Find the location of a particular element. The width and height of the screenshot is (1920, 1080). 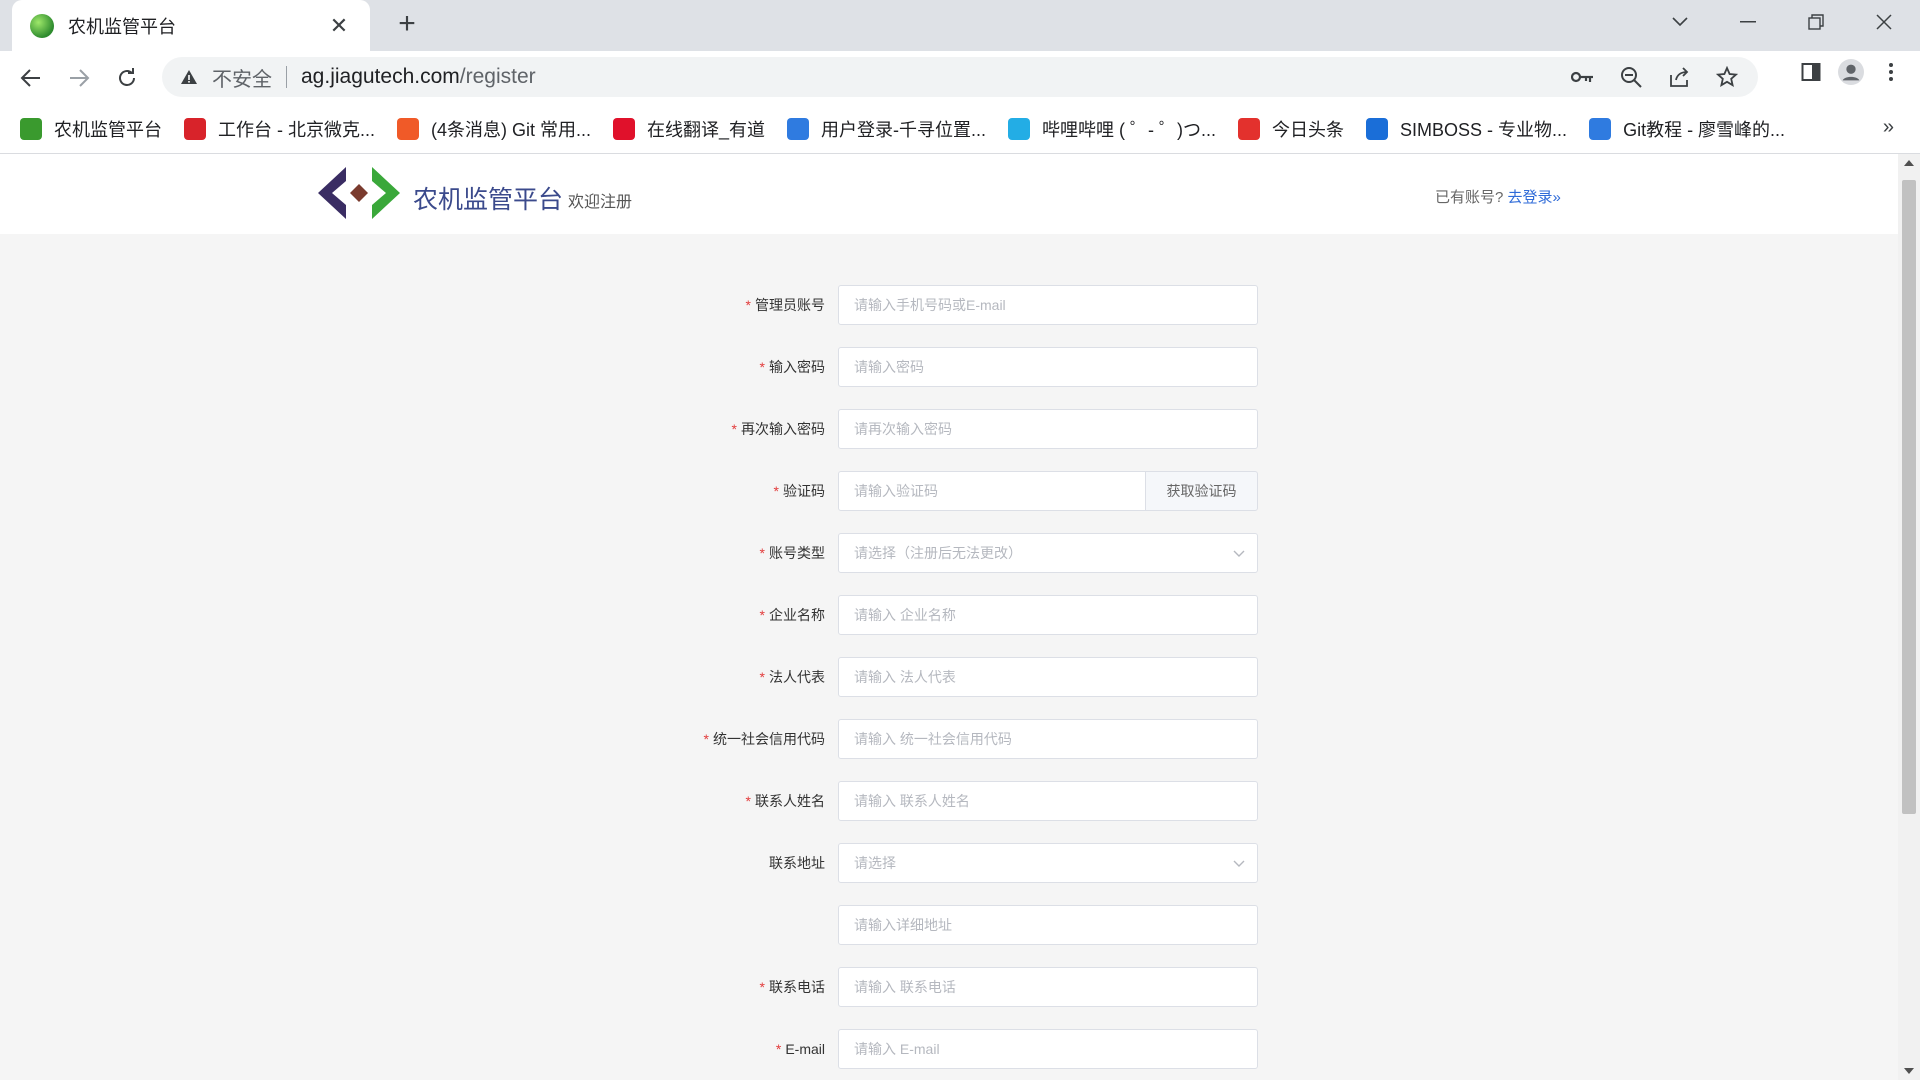

label-contact-address: 联系地址 is located at coordinates (797, 863).